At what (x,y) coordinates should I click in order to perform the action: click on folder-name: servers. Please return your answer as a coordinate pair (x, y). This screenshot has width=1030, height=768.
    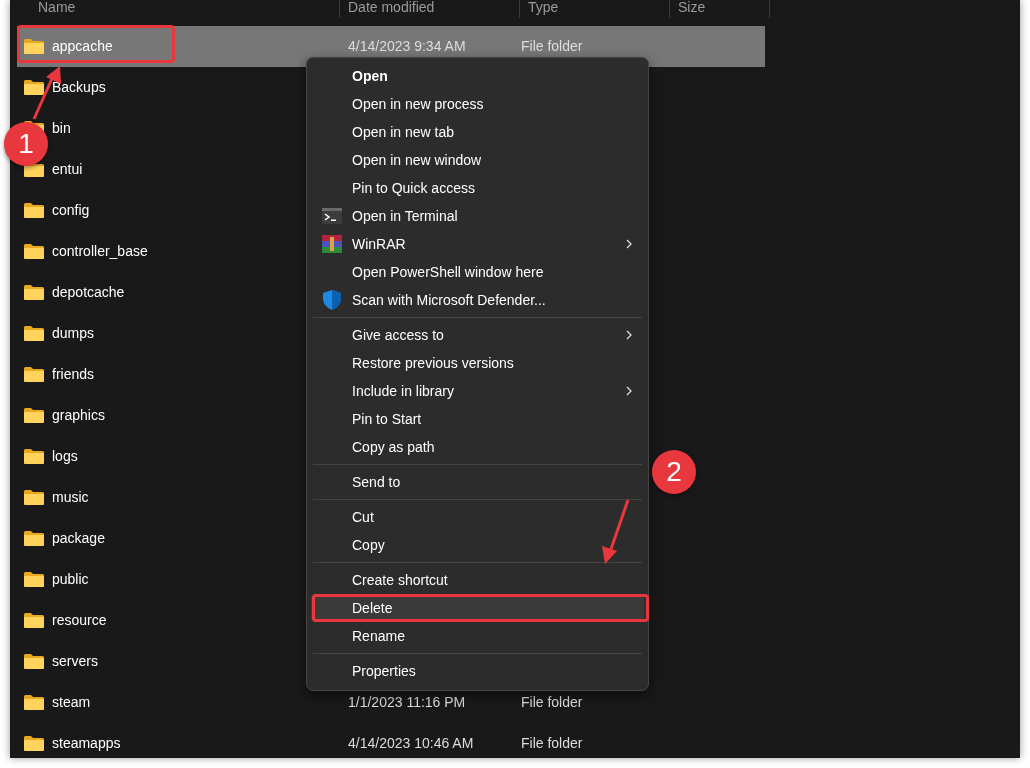
    Looking at the image, I should click on (75, 661).